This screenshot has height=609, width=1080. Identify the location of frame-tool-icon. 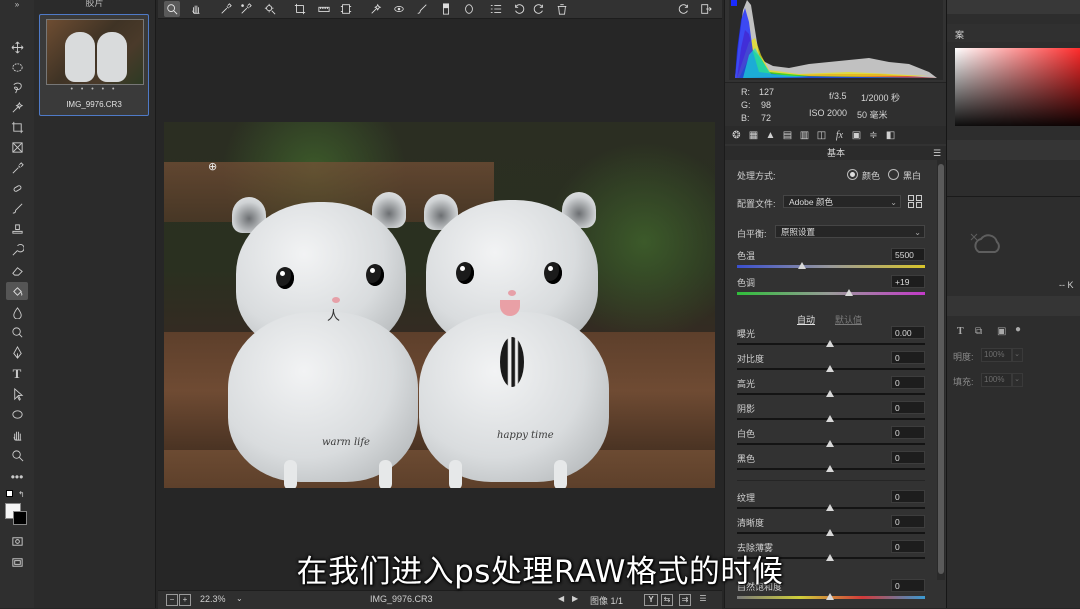
(17, 147).